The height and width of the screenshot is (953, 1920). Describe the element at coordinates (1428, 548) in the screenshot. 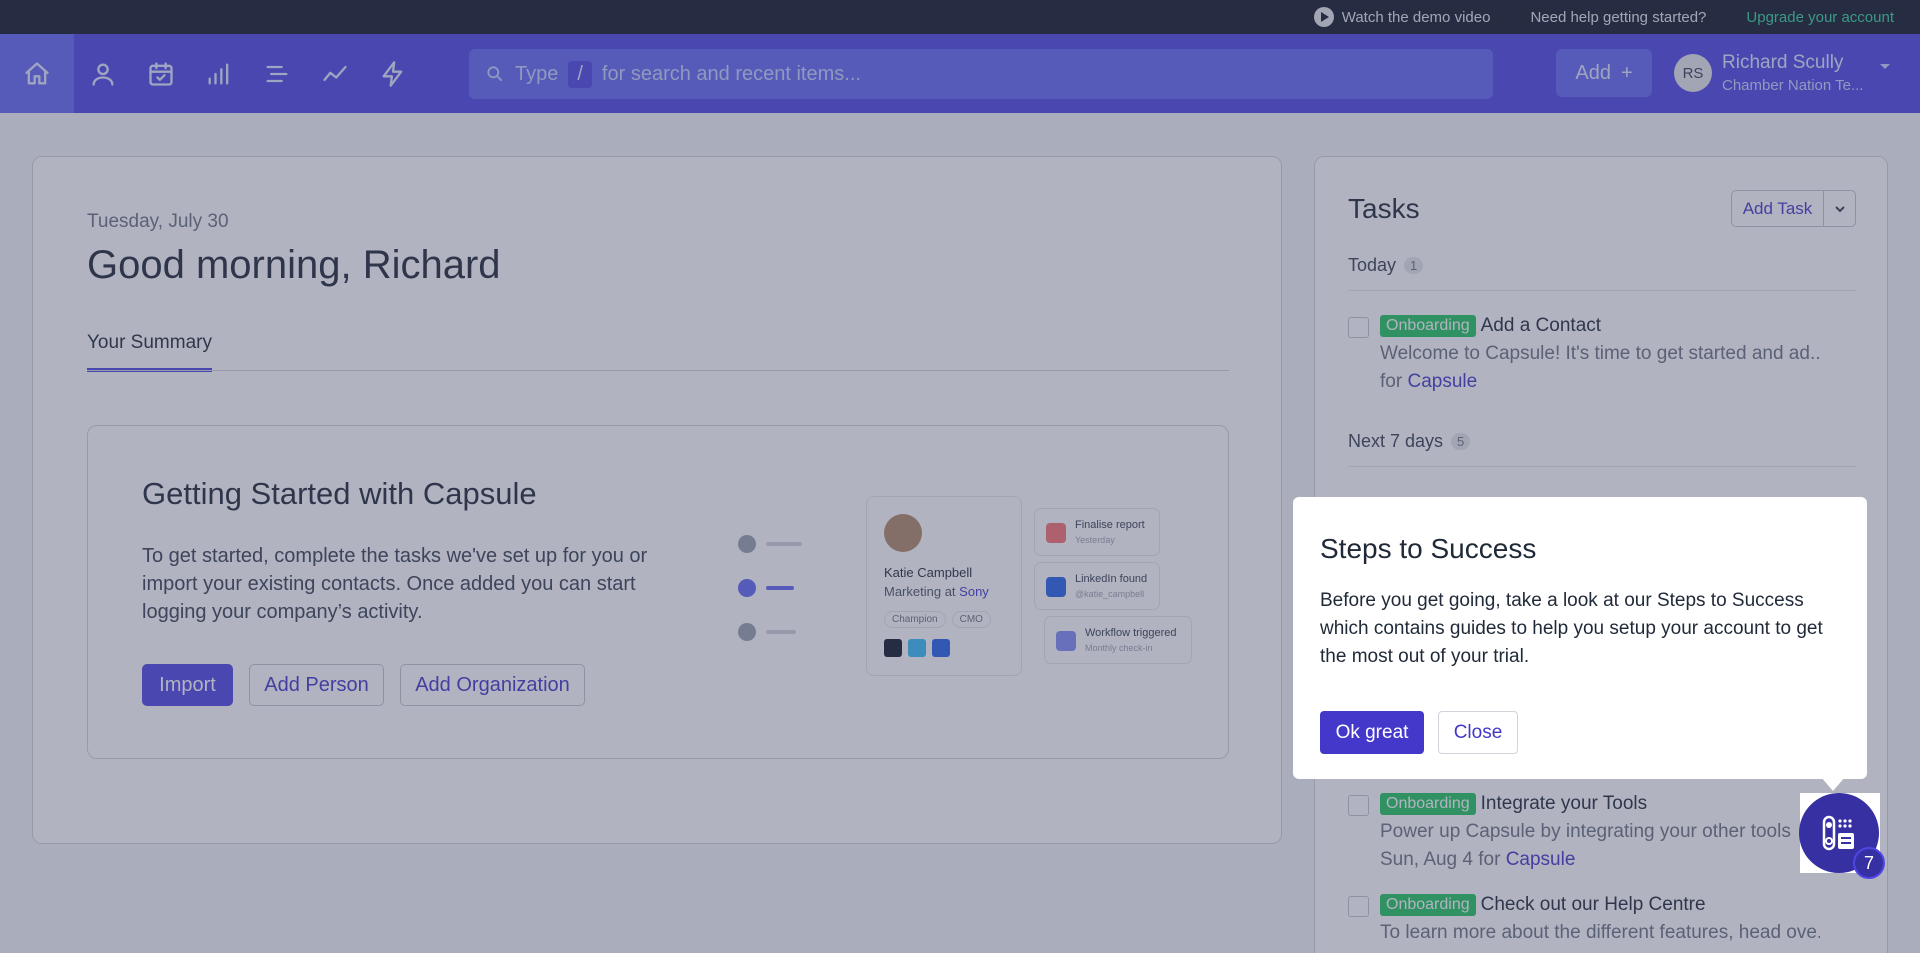

I see `popover-title: Steps to Success` at that location.